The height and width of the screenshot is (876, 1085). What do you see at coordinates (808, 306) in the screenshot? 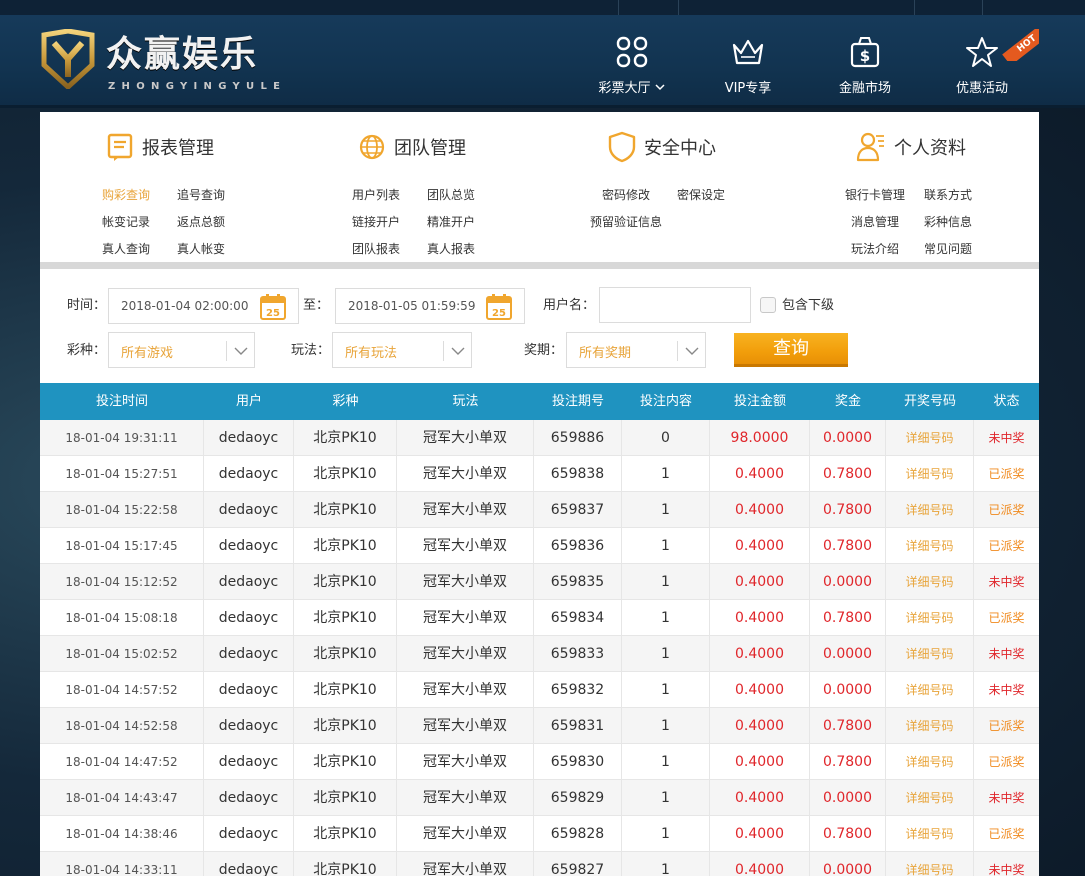
I see `include-sub-label: 包含下级` at bounding box center [808, 306].